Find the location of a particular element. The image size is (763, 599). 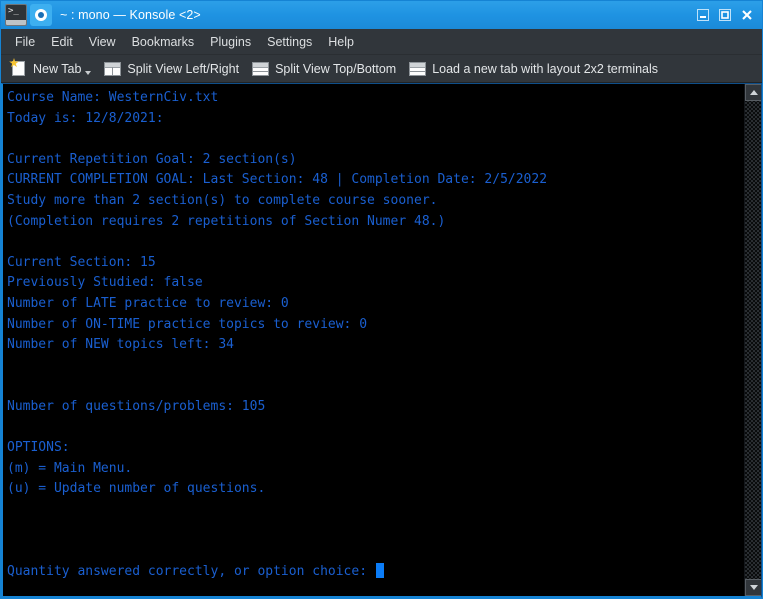

terminal-line: Number of NEW topics left: 34 is located at coordinates (375, 345).